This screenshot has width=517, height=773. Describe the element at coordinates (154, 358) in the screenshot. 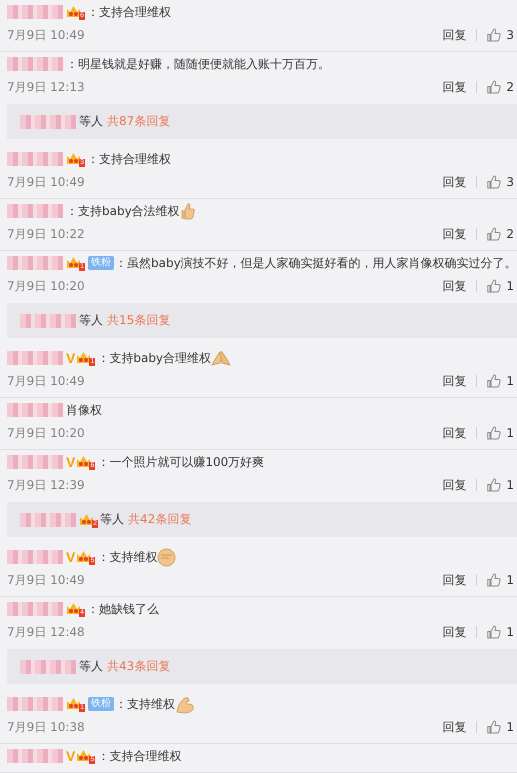

I see `comment-text: ：支持baby合理维权` at that location.